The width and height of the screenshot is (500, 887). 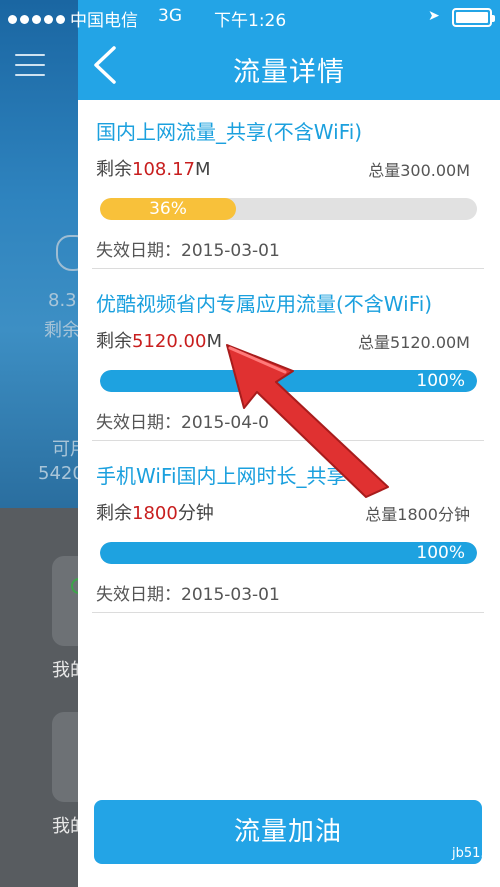 I want to click on remaining-value: 108.17, so click(x=163, y=169).